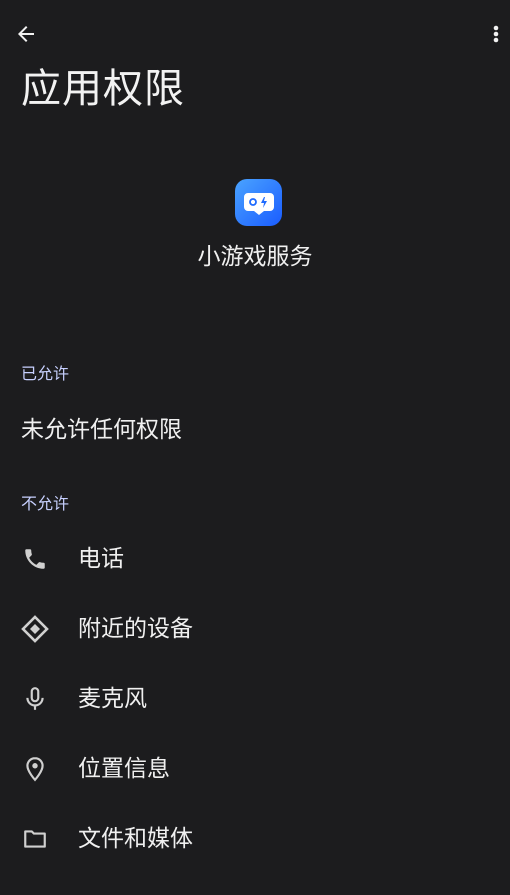  What do you see at coordinates (255, 257) in the screenshot?
I see `app-name: 小游戏服务` at bounding box center [255, 257].